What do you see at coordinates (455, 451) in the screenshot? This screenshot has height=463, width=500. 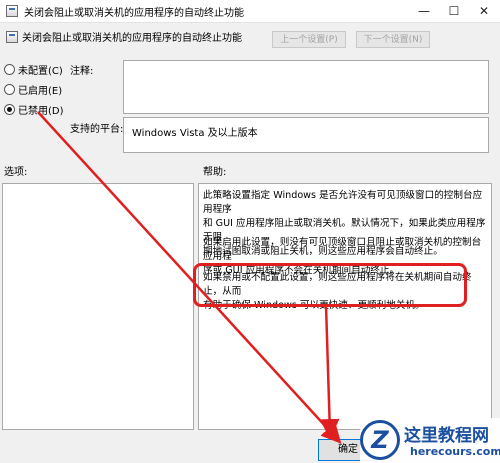 I see `watermark-url: herecours.com` at bounding box center [455, 451].